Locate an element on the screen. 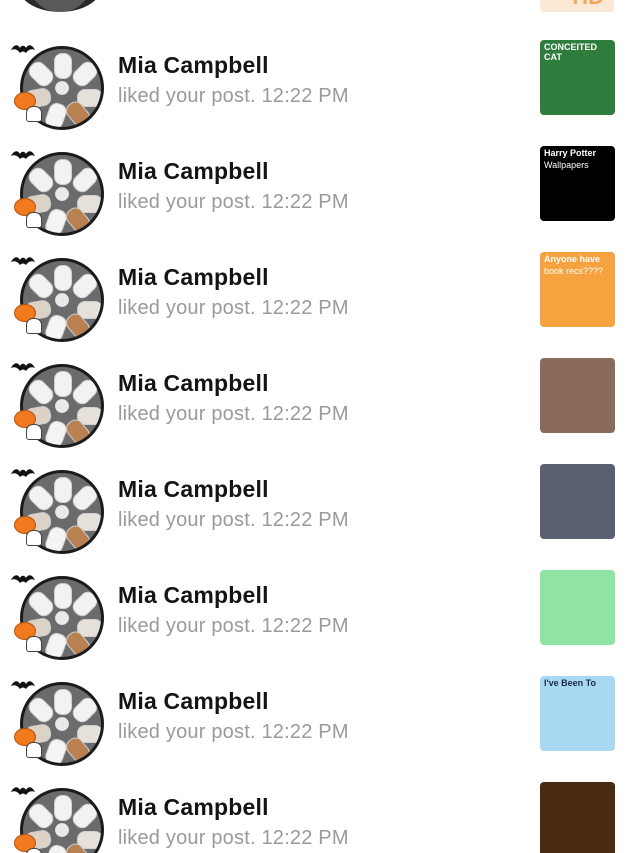 This screenshot has height=853, width=640. post-thumbnail-title: Harry Potter is located at coordinates (570, 153).